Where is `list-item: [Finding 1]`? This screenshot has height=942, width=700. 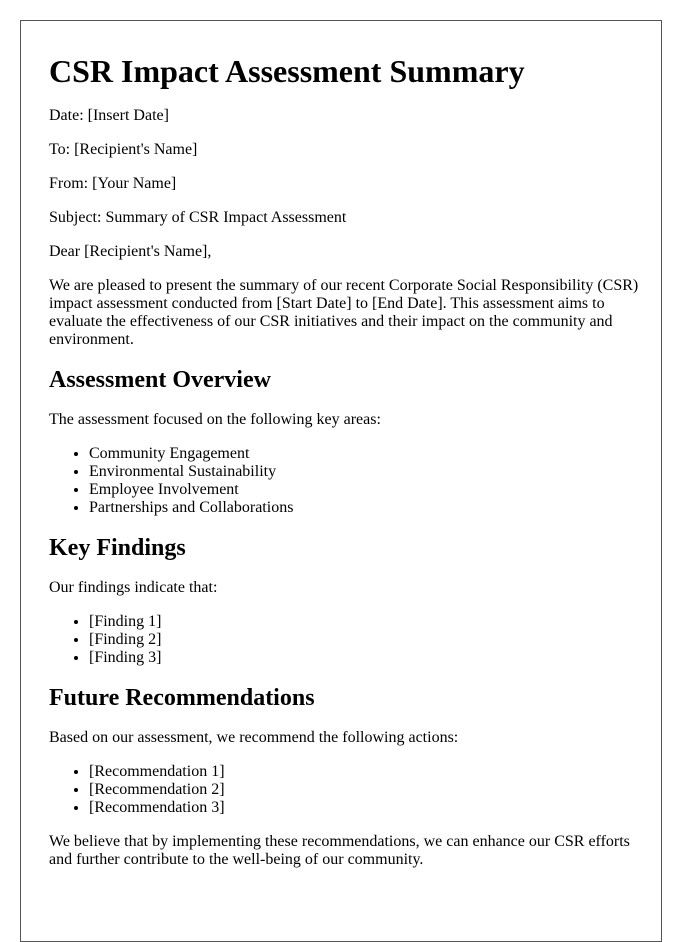 list-item: [Finding 1] is located at coordinates (365, 622).